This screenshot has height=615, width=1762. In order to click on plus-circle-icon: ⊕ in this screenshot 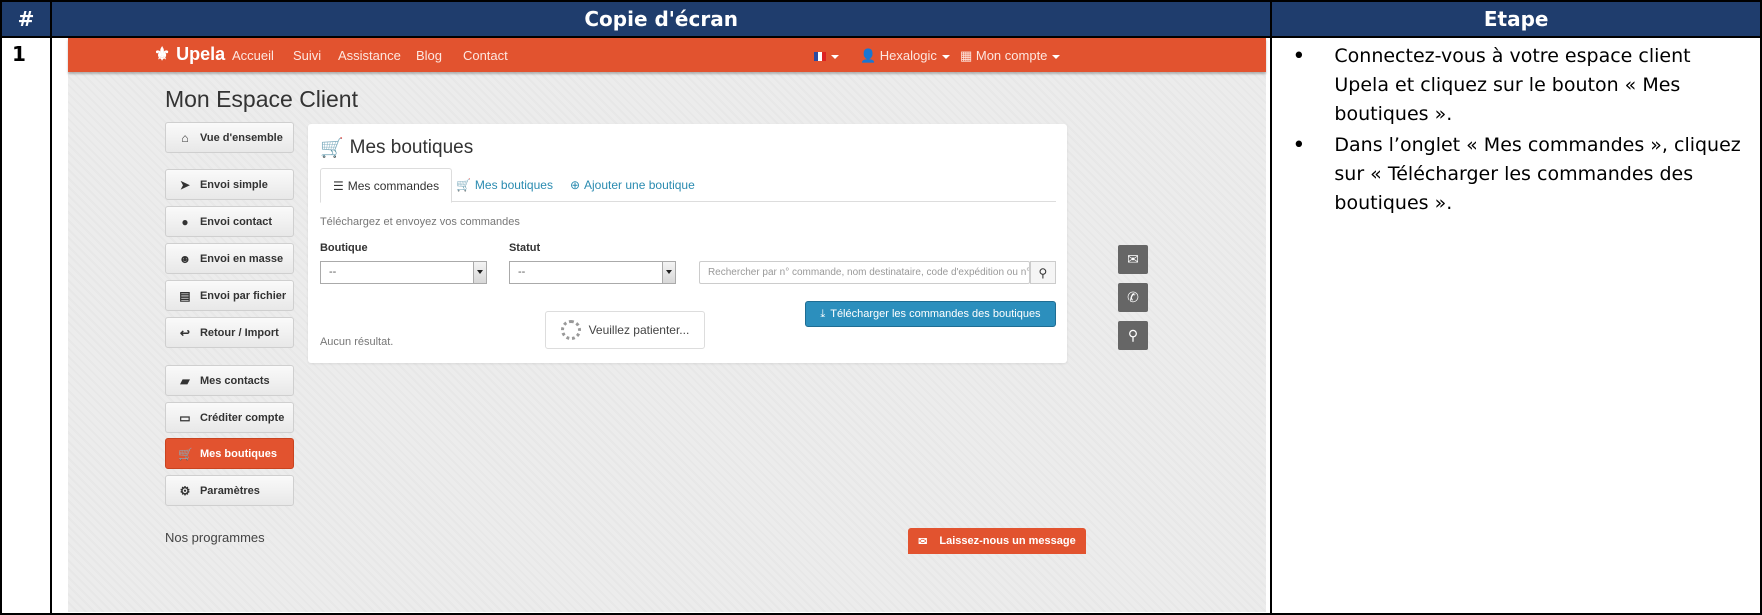, I will do `click(575, 185)`.